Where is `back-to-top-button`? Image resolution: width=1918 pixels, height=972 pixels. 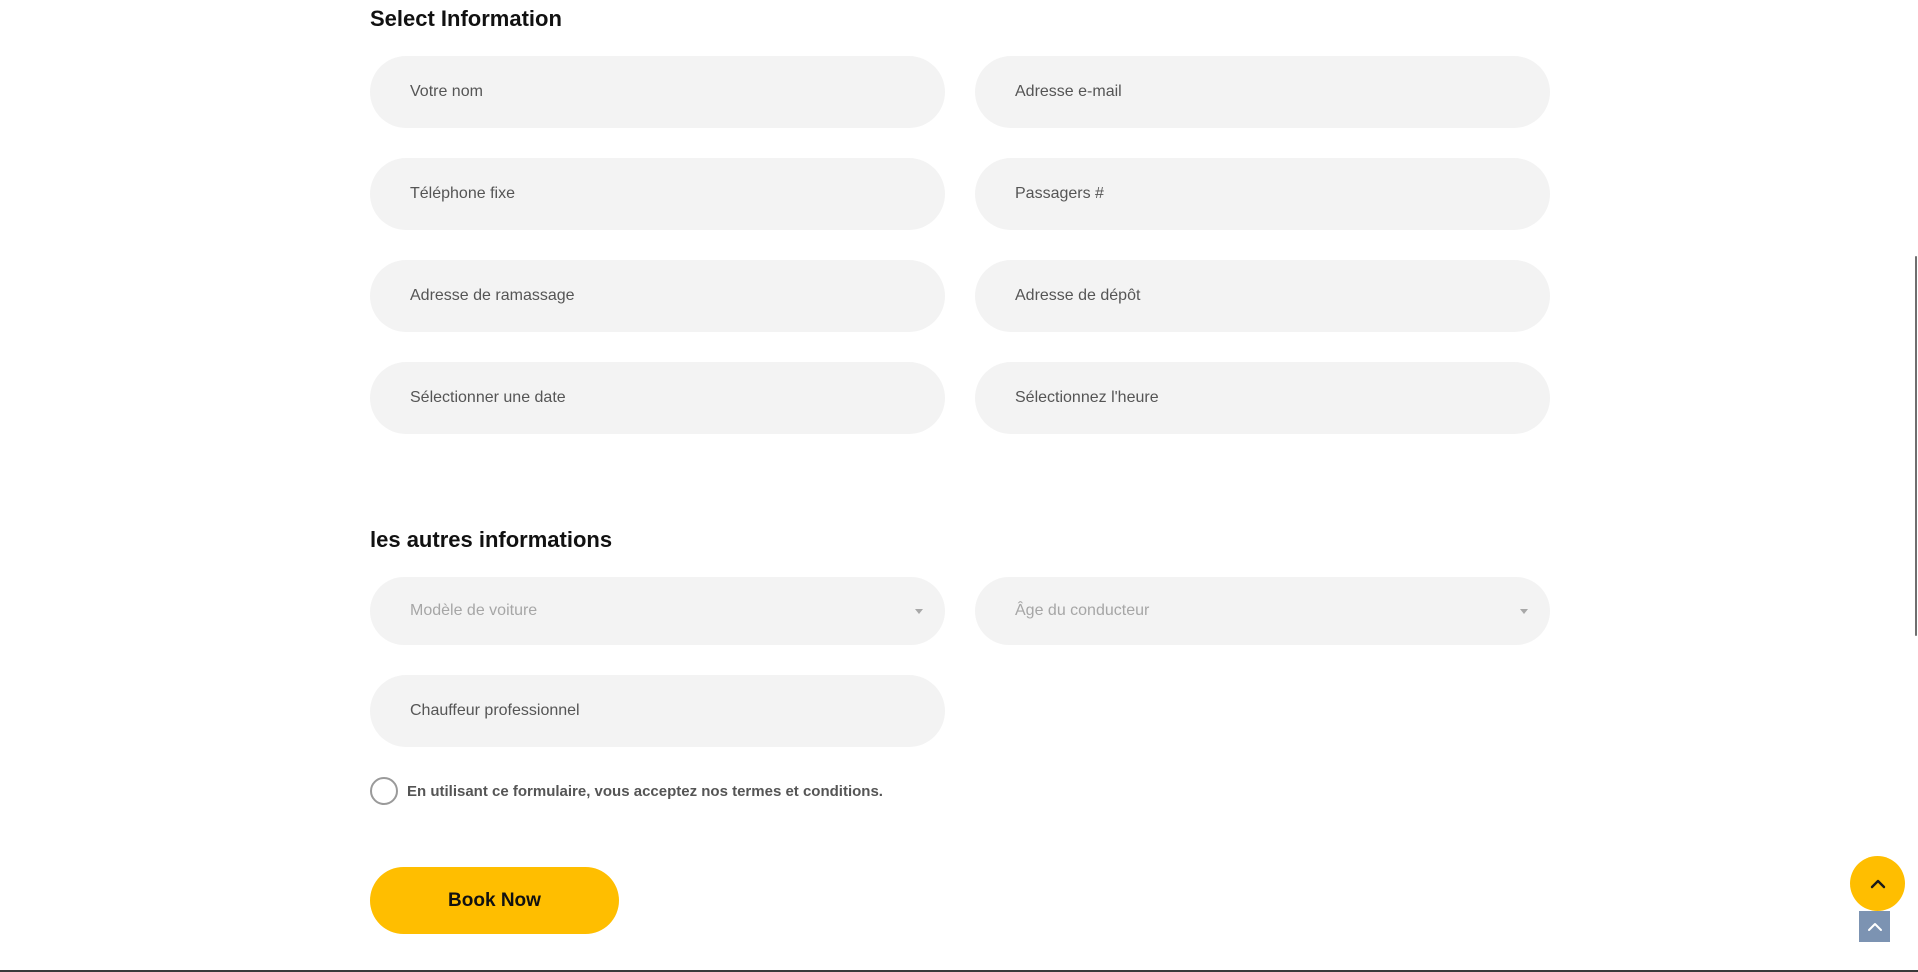
back-to-top-button is located at coordinates (1874, 926).